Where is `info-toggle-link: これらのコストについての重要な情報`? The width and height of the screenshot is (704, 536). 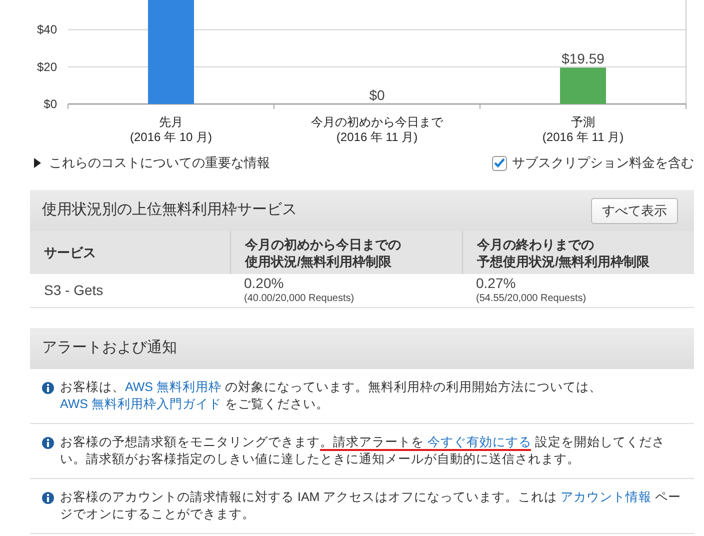
info-toggle-link: これらのコストについての重要な情報 is located at coordinates (159, 163).